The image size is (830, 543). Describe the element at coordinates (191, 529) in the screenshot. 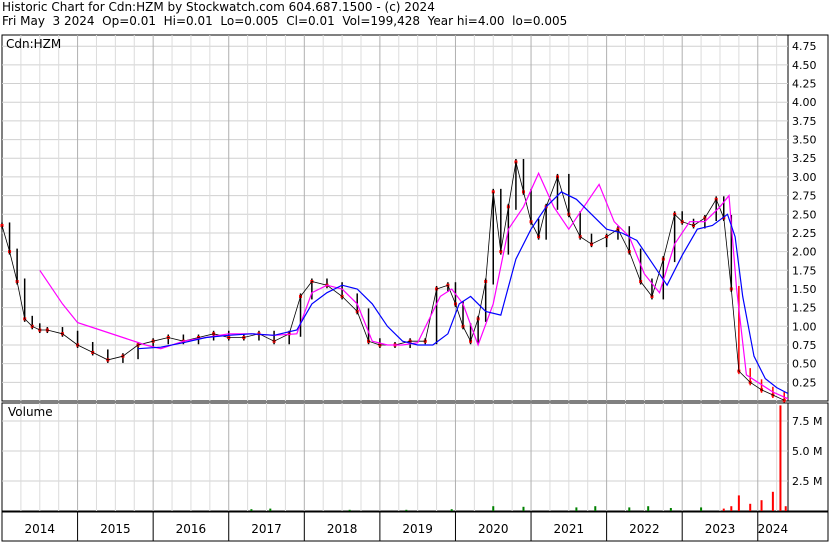

I see `year-tick-label: 2016` at that location.